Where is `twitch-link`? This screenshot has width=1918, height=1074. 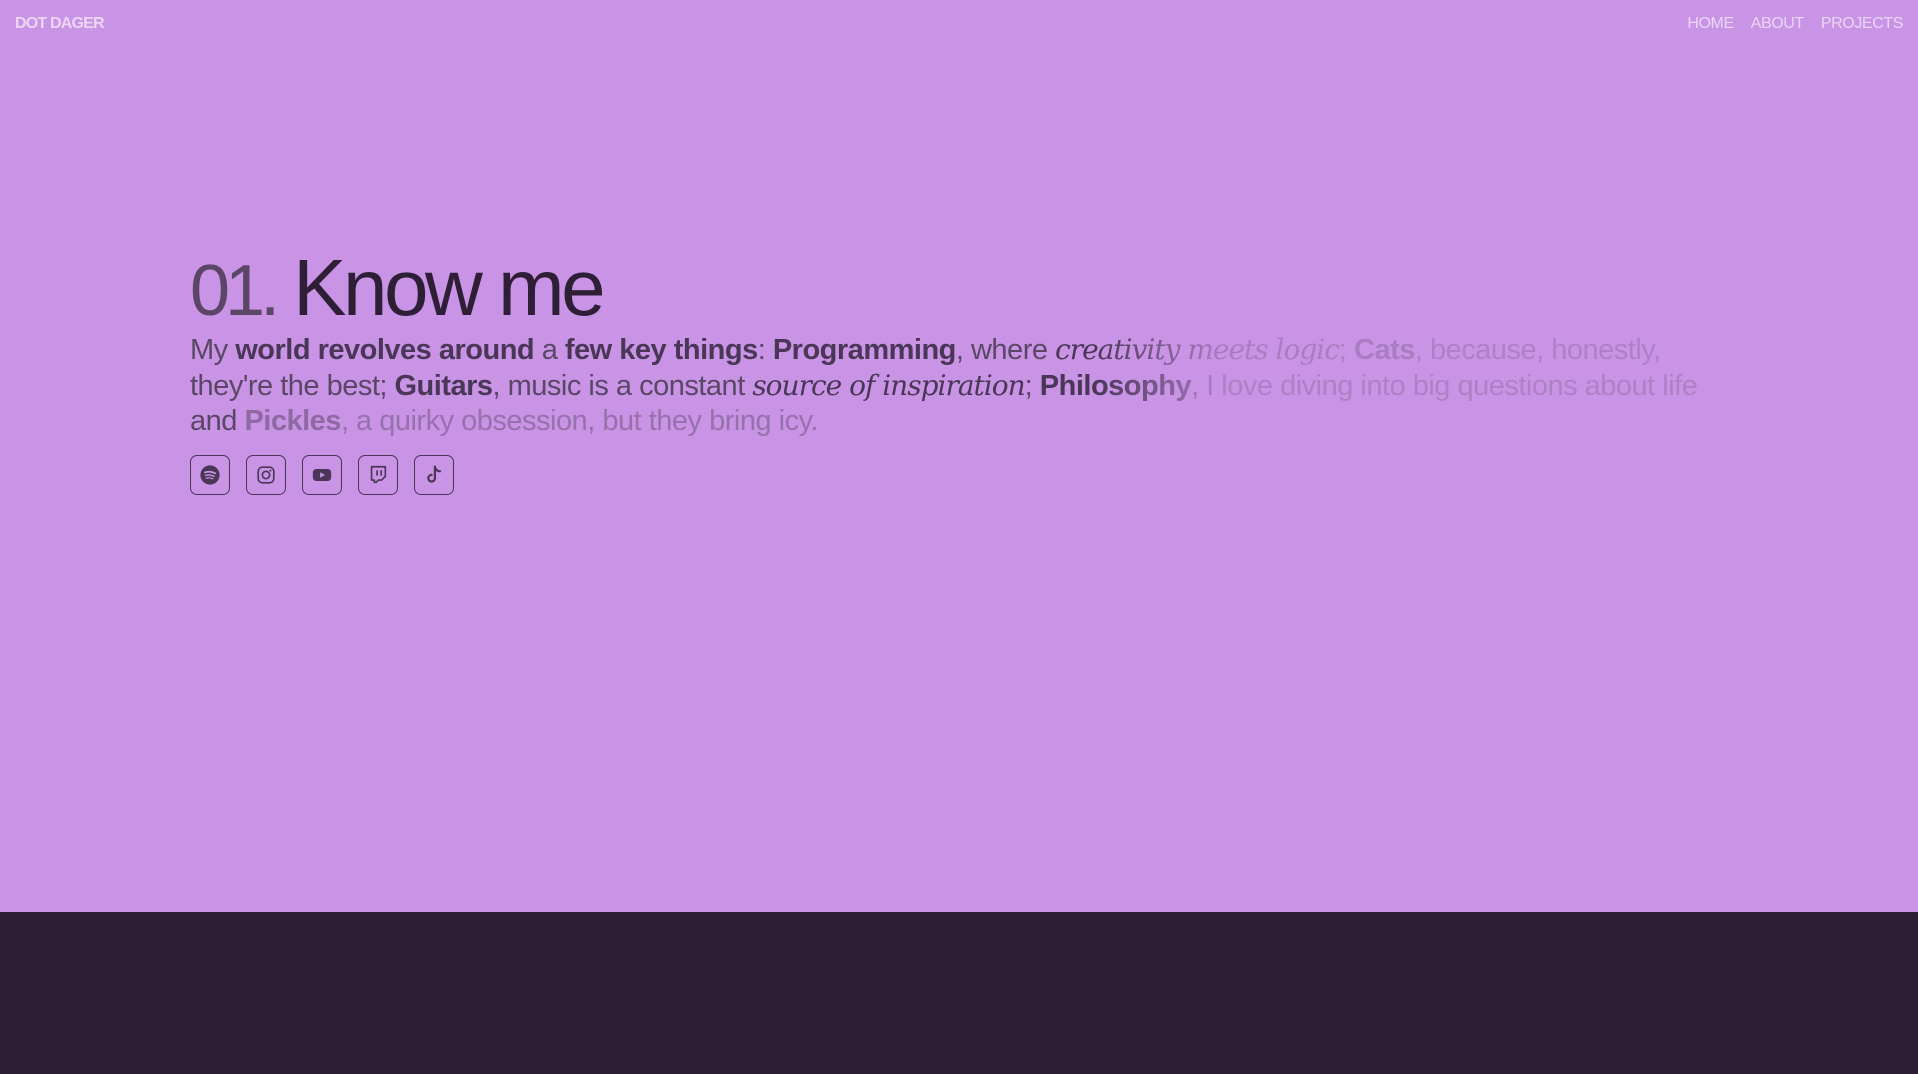
twitch-link is located at coordinates (378, 475).